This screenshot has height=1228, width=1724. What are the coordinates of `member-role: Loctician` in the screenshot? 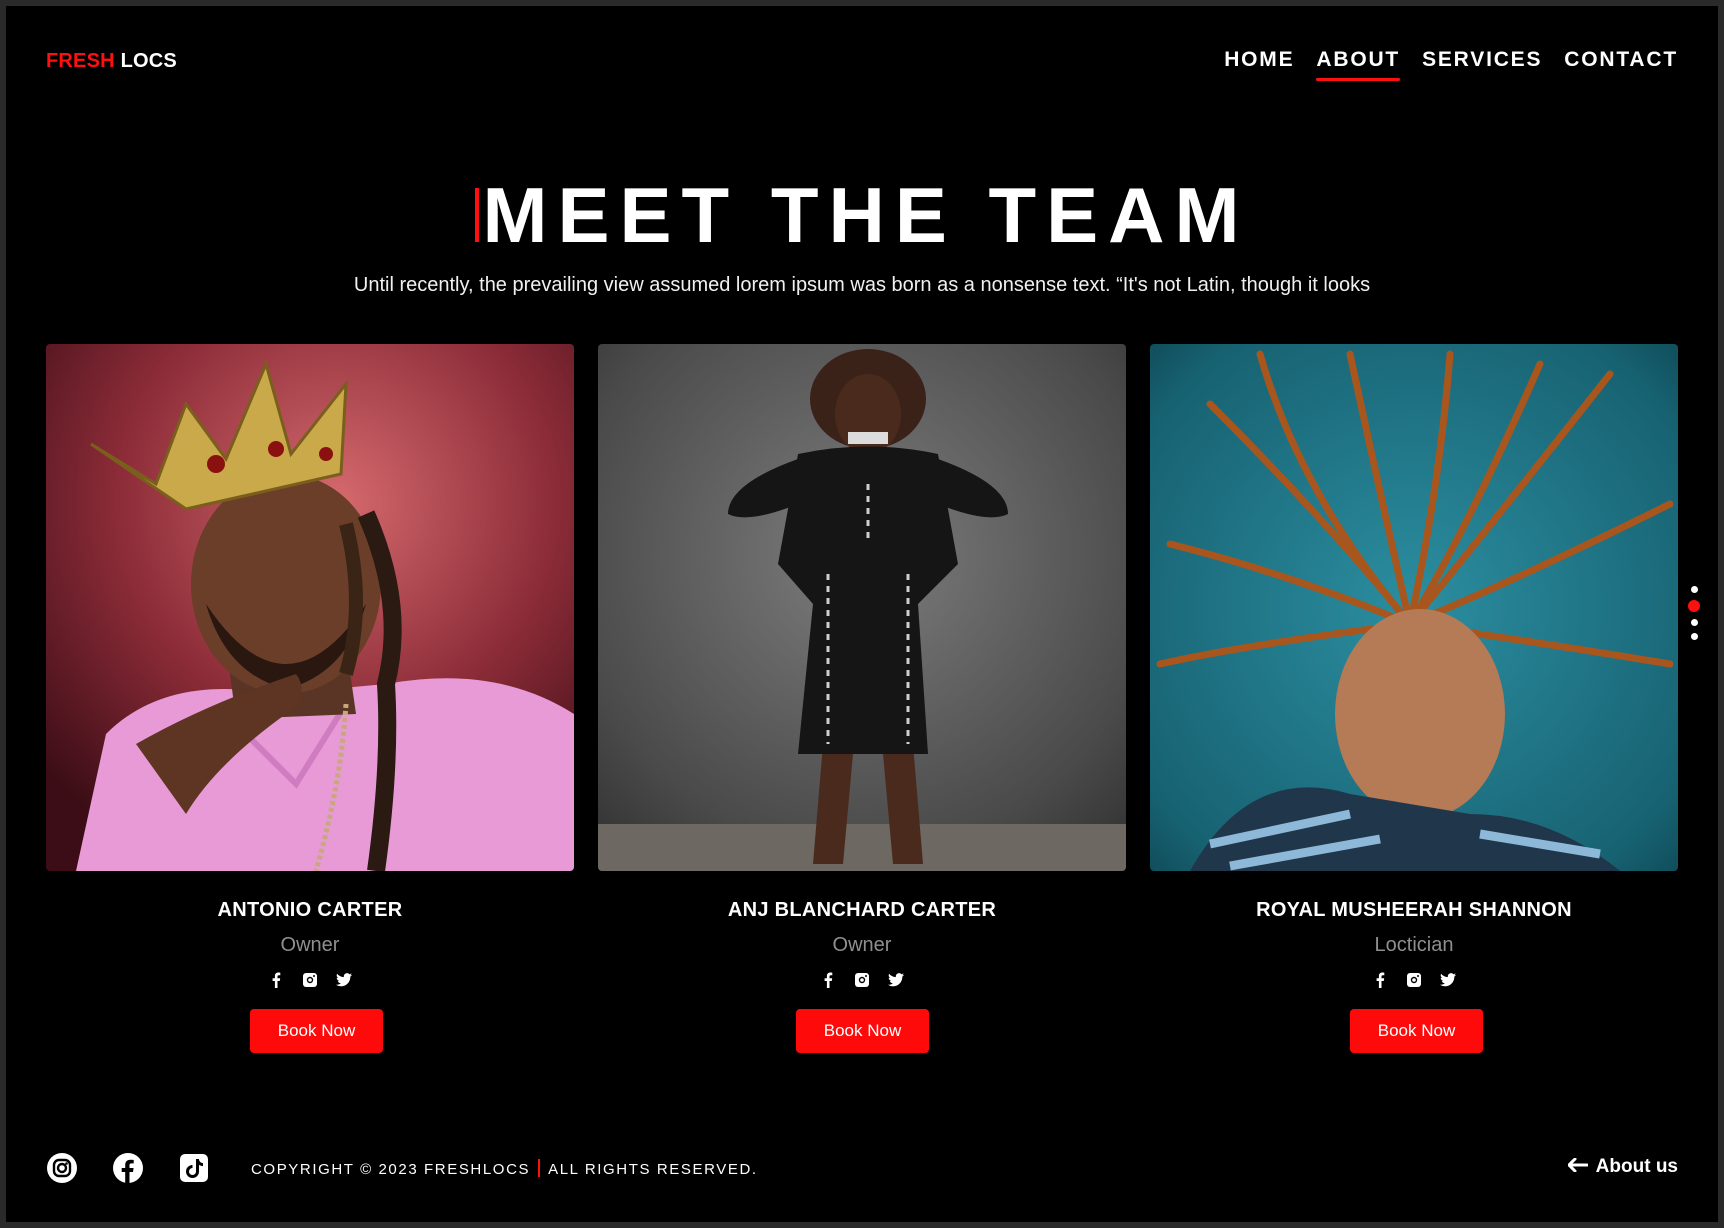 It's located at (1414, 945).